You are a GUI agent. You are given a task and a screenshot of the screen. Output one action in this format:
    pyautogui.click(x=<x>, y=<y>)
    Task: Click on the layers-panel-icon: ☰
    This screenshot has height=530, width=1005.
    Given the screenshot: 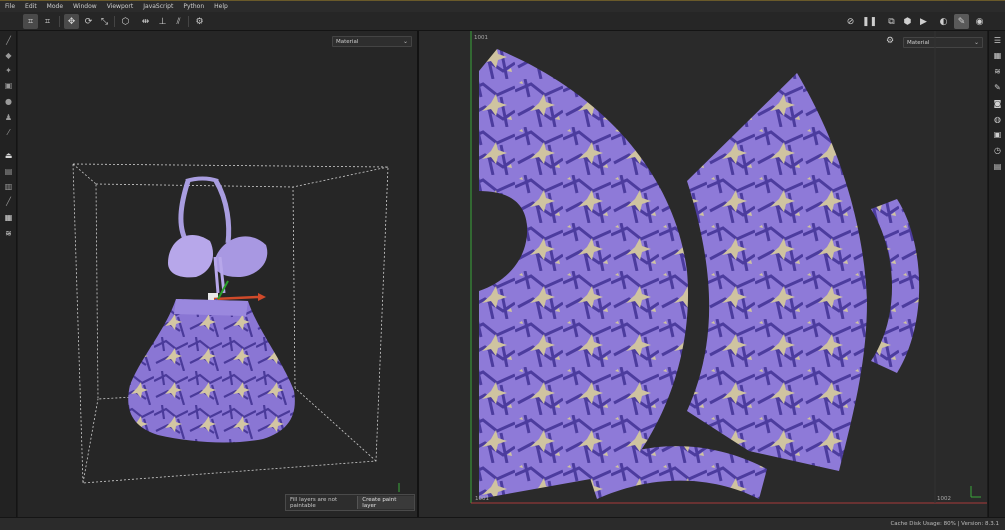 What is the action you would take?
    pyautogui.click(x=997, y=40)
    